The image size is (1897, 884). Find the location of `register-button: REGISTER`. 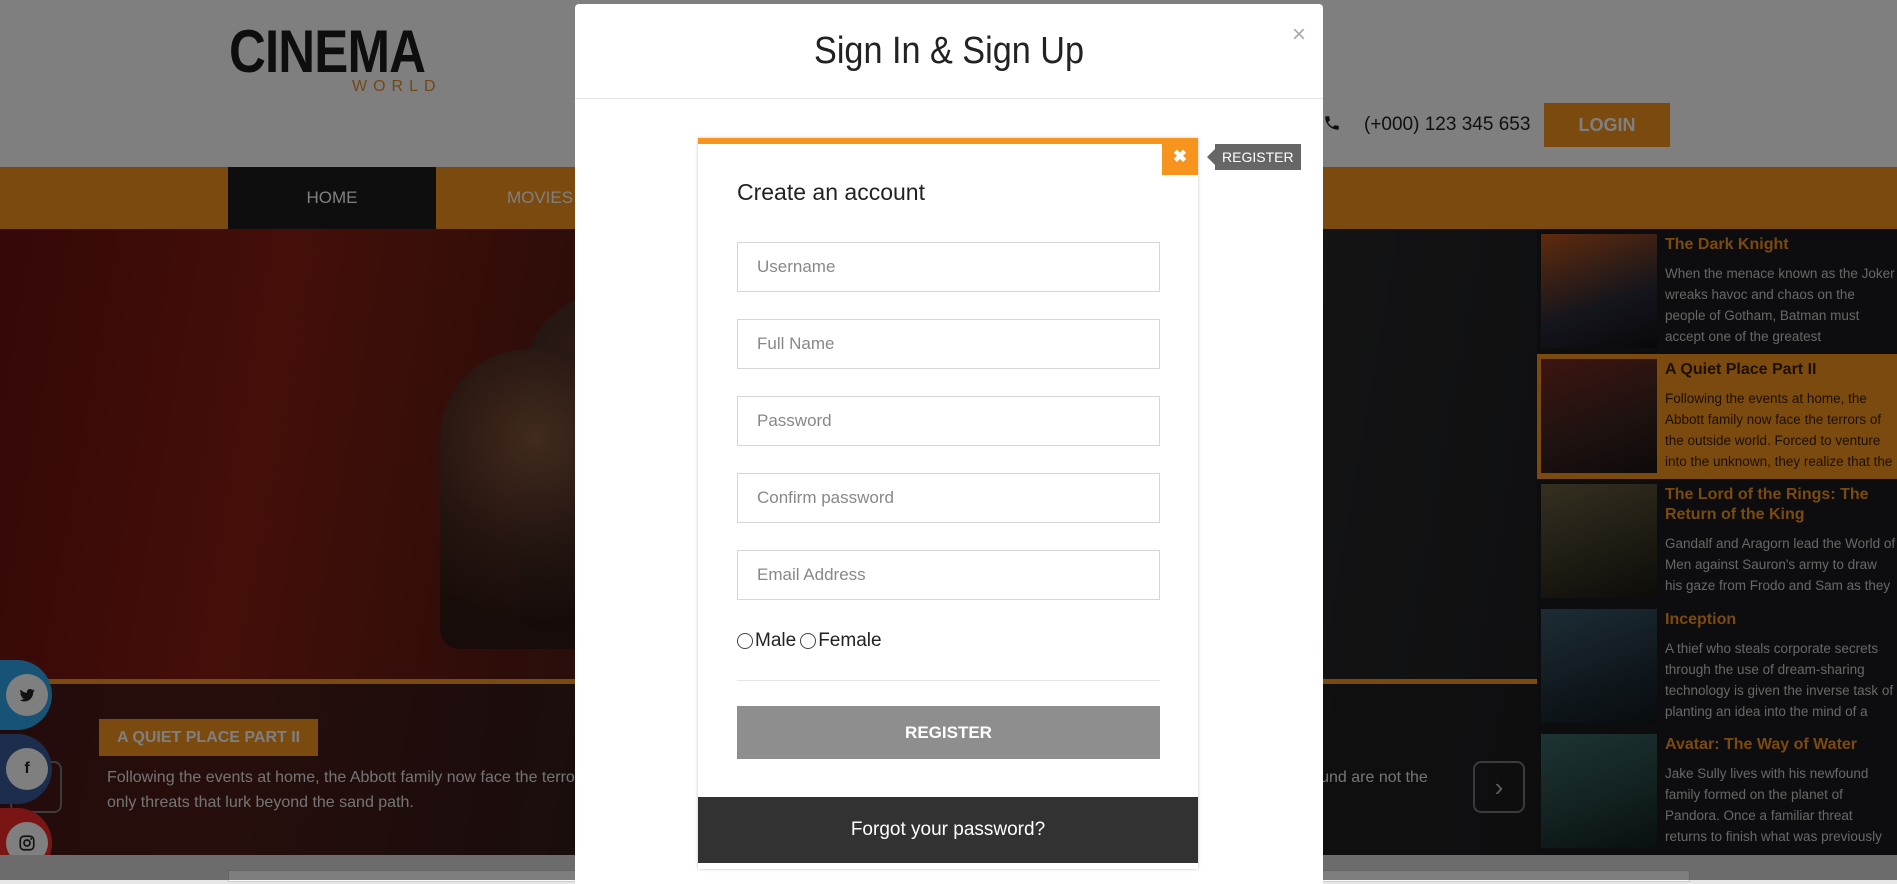

register-button: REGISTER is located at coordinates (948, 732).